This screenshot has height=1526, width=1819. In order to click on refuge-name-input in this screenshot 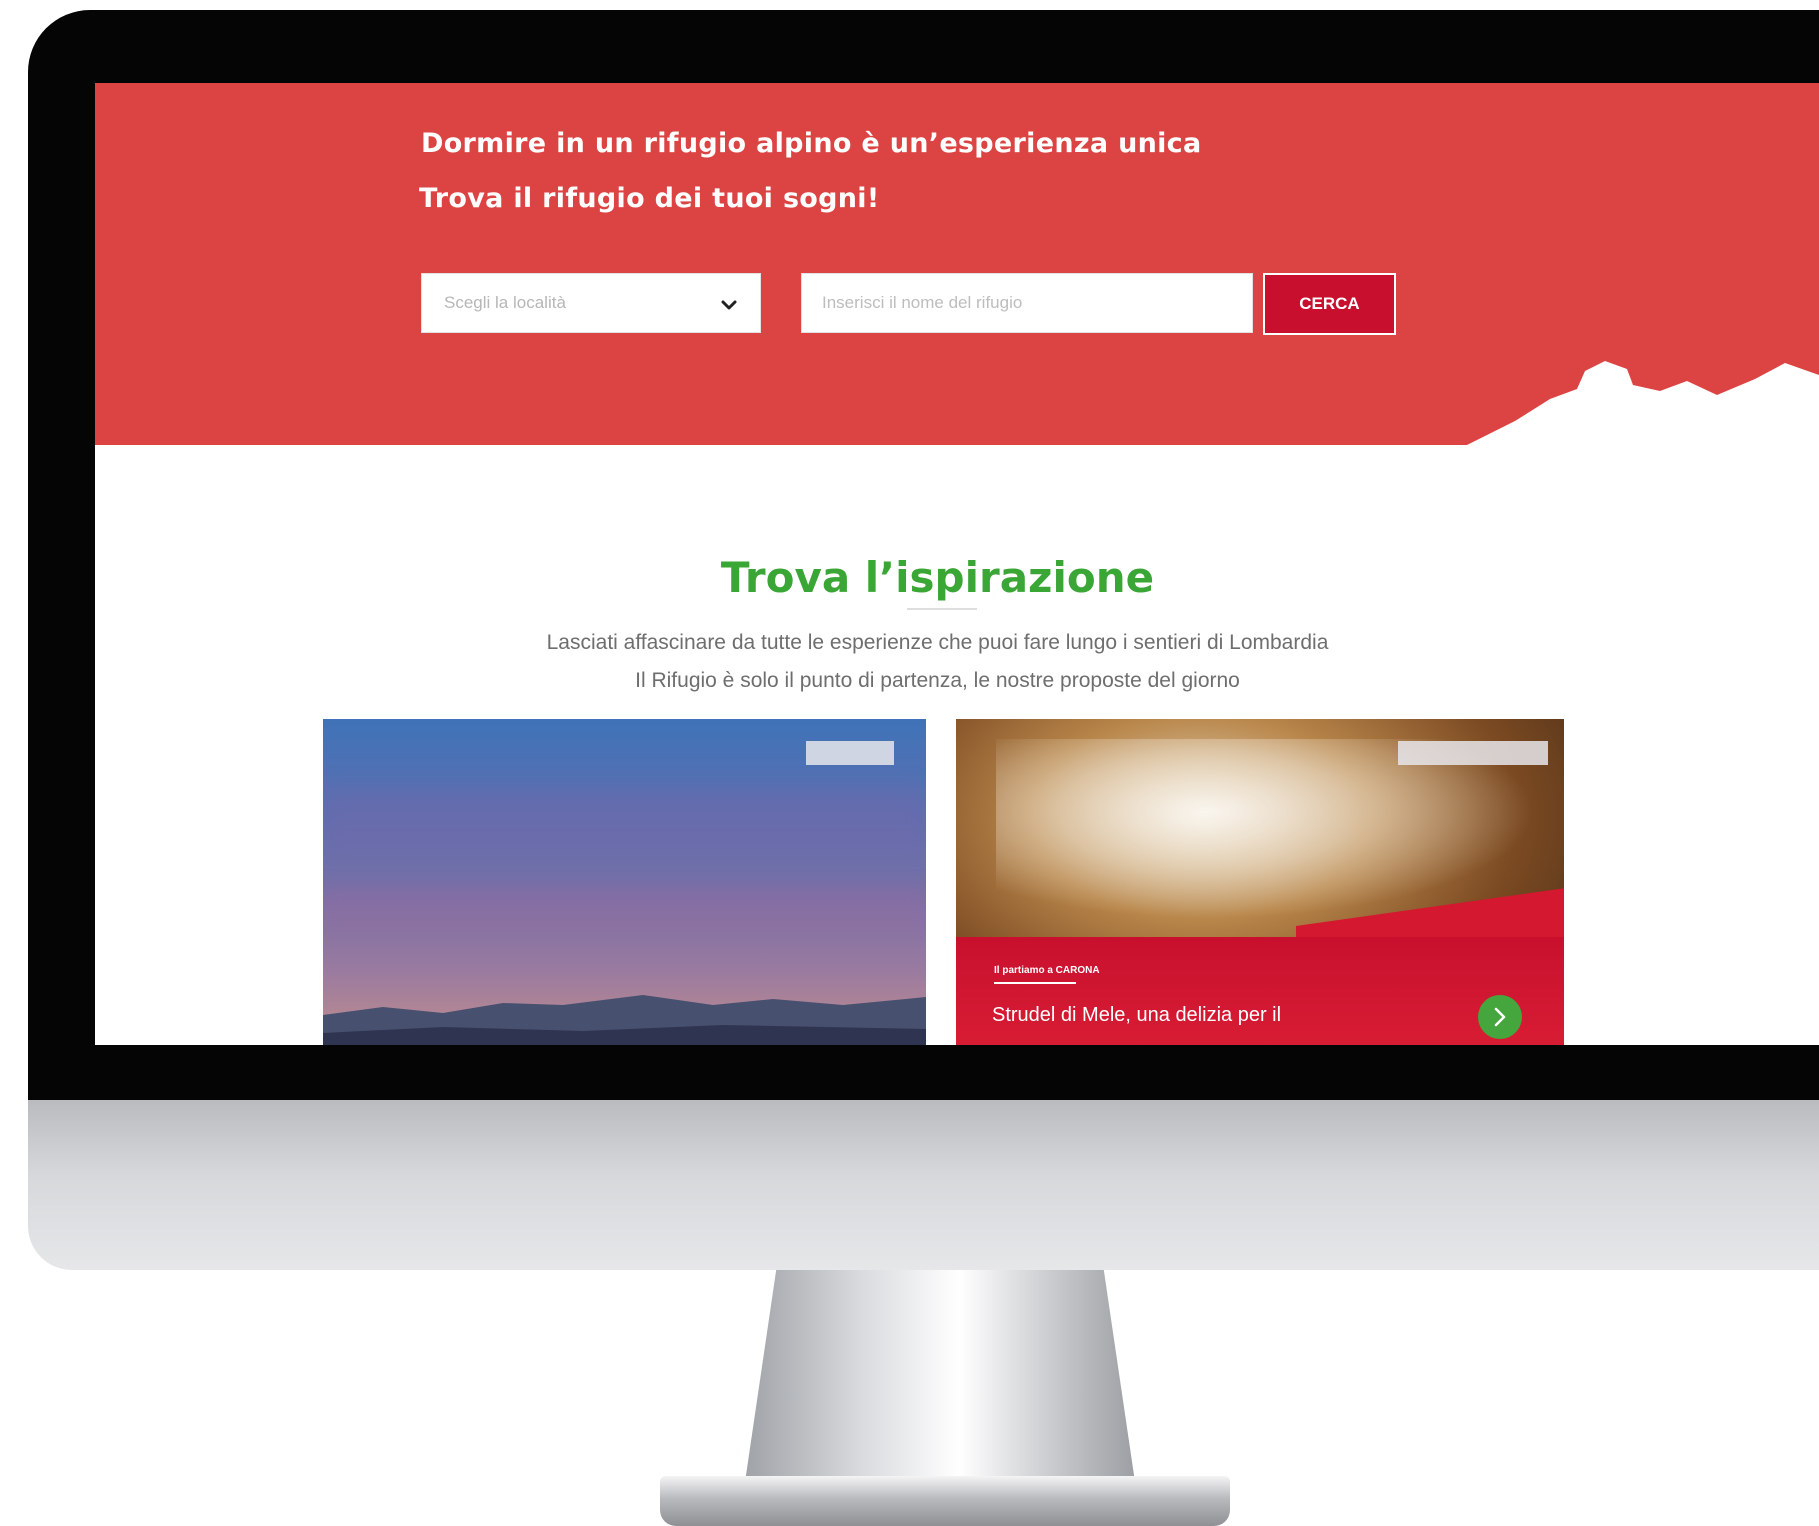, I will do `click(1027, 303)`.